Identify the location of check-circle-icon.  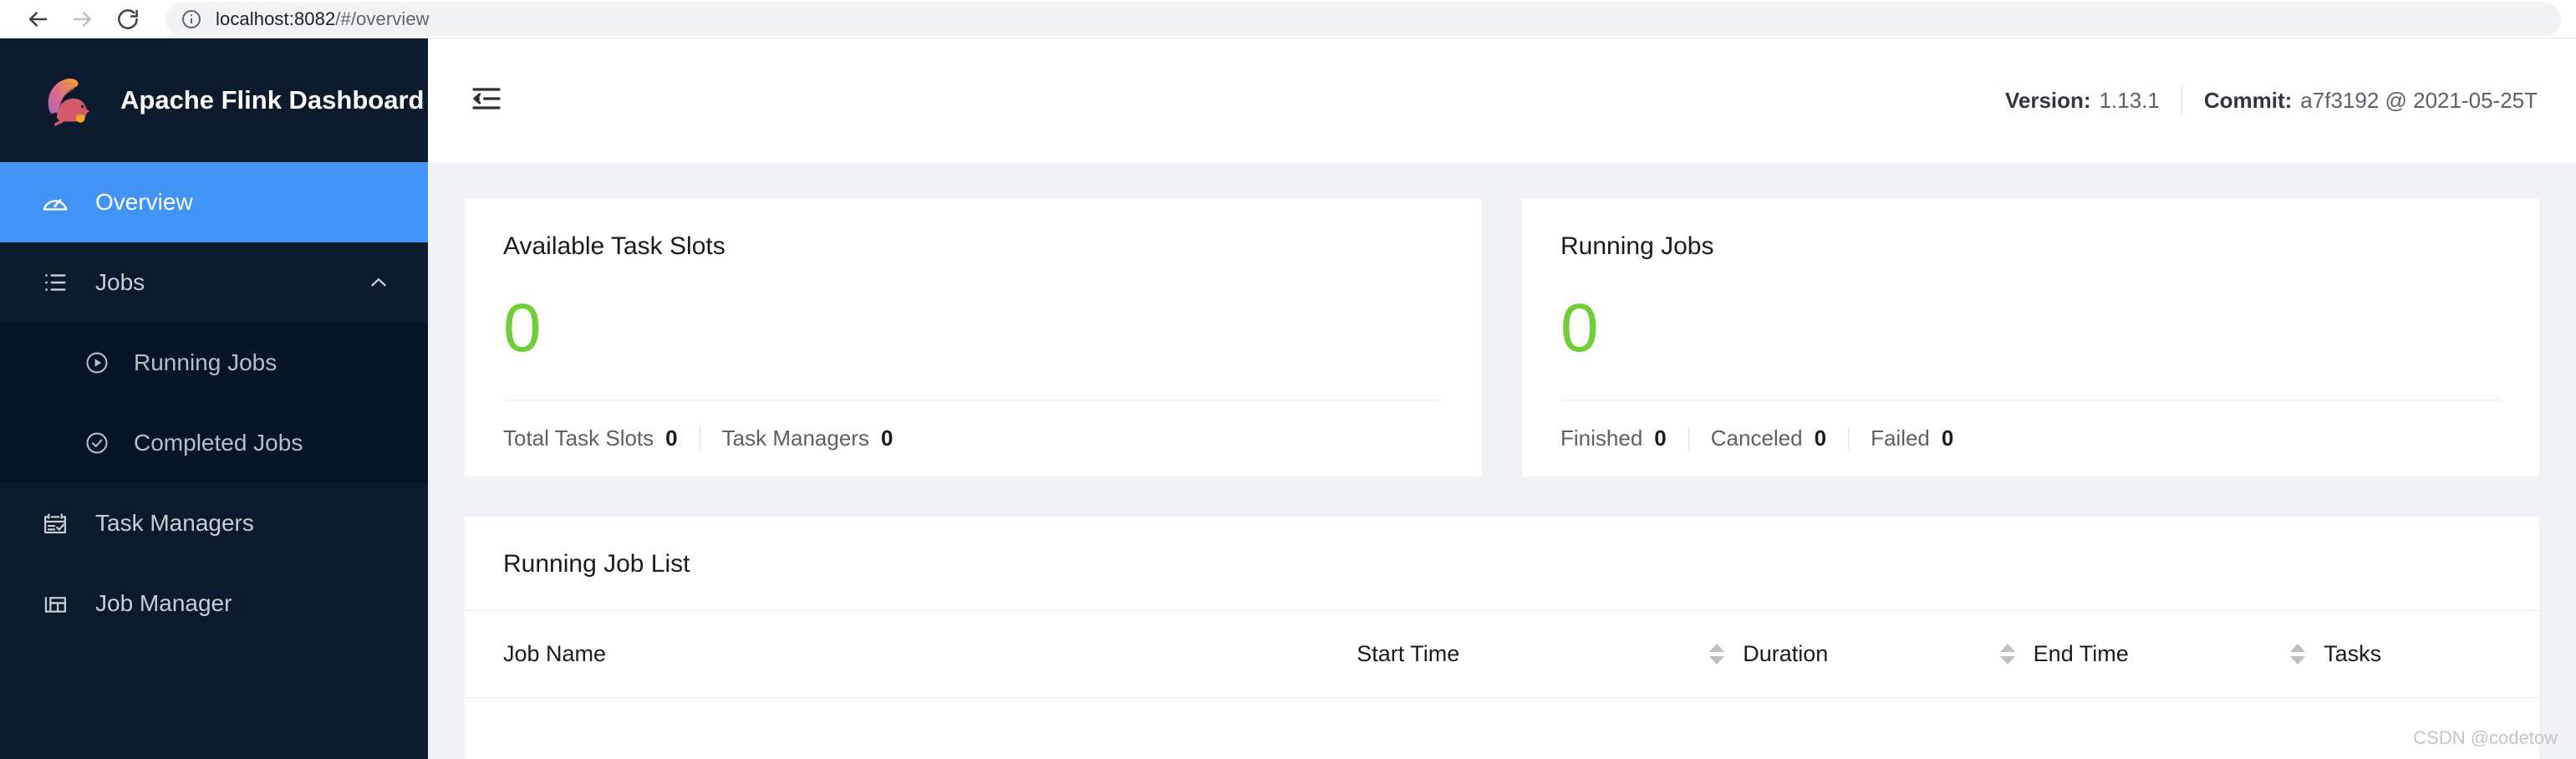
(97, 443).